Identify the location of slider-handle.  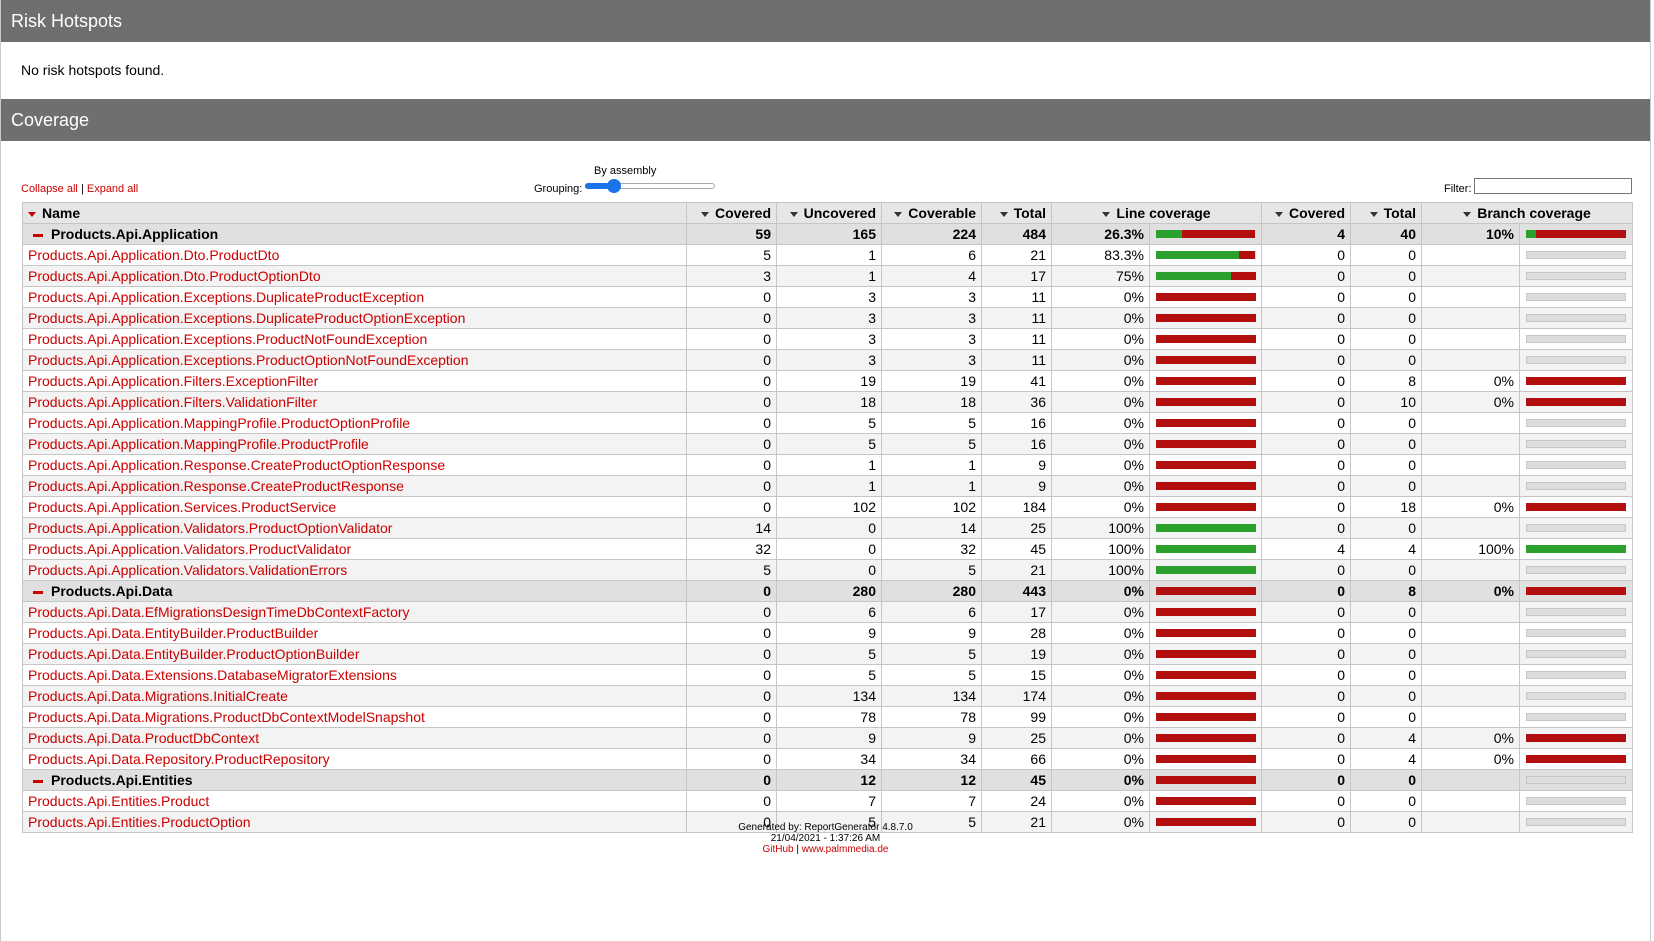
(614, 186).